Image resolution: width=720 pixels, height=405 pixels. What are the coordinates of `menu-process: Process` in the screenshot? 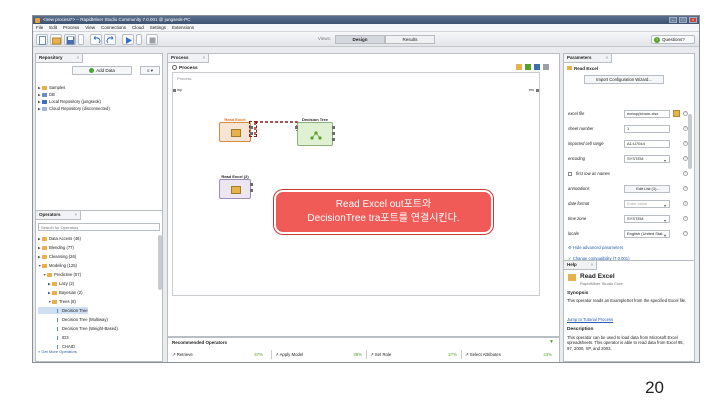 It's located at (71, 27).